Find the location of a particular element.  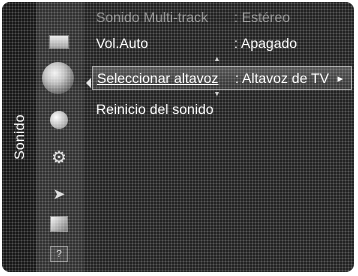

menu-item-sound-reset: Reinicio del sonido is located at coordinates (220, 109).